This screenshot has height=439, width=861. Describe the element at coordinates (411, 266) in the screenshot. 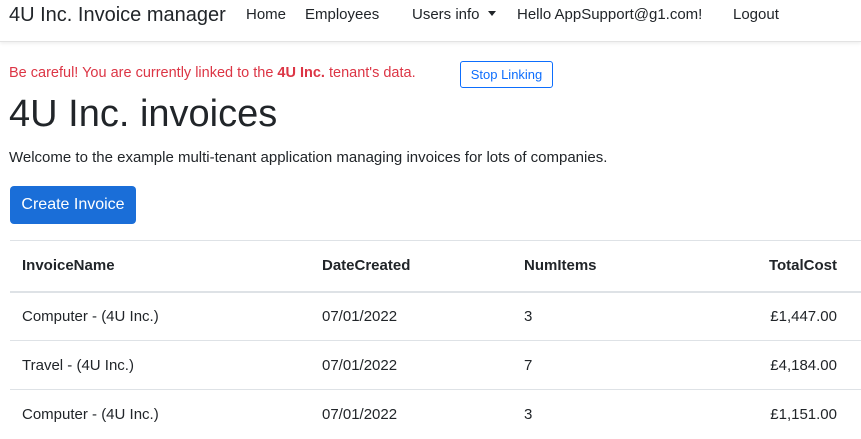

I see `column-header-date-created: DateCreated` at that location.